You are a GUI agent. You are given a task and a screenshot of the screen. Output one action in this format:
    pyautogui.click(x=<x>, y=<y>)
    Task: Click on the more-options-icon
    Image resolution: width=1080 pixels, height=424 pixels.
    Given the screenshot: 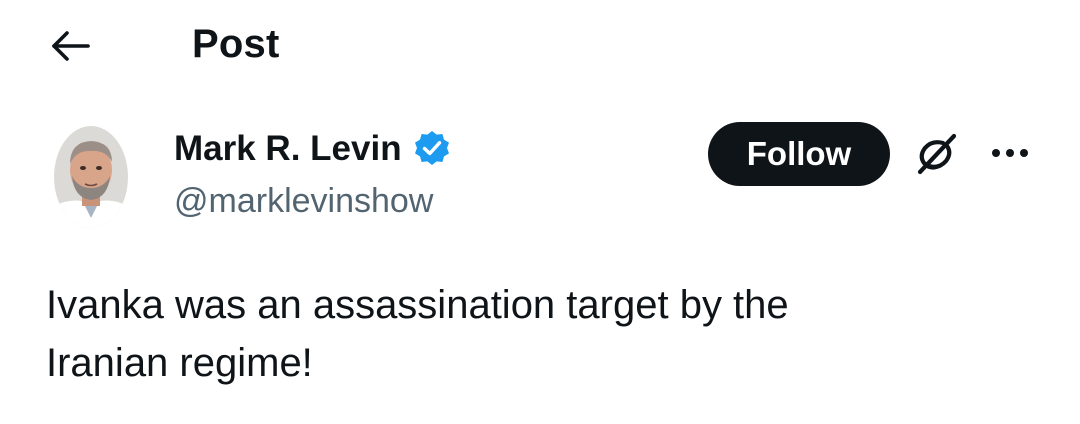 What is the action you would take?
    pyautogui.click(x=1010, y=153)
    